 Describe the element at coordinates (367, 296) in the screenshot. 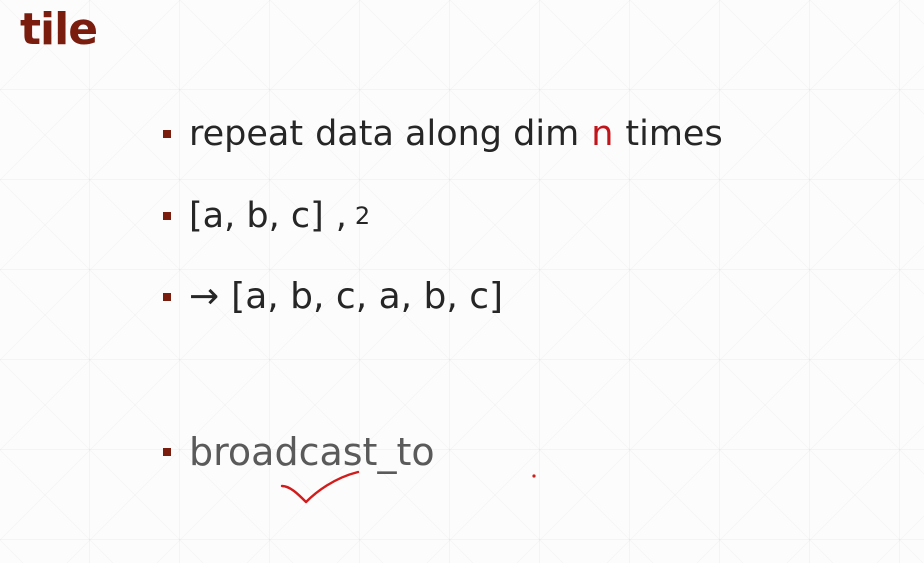

I see `output-list: [a, b, c, a, b, c]` at that location.